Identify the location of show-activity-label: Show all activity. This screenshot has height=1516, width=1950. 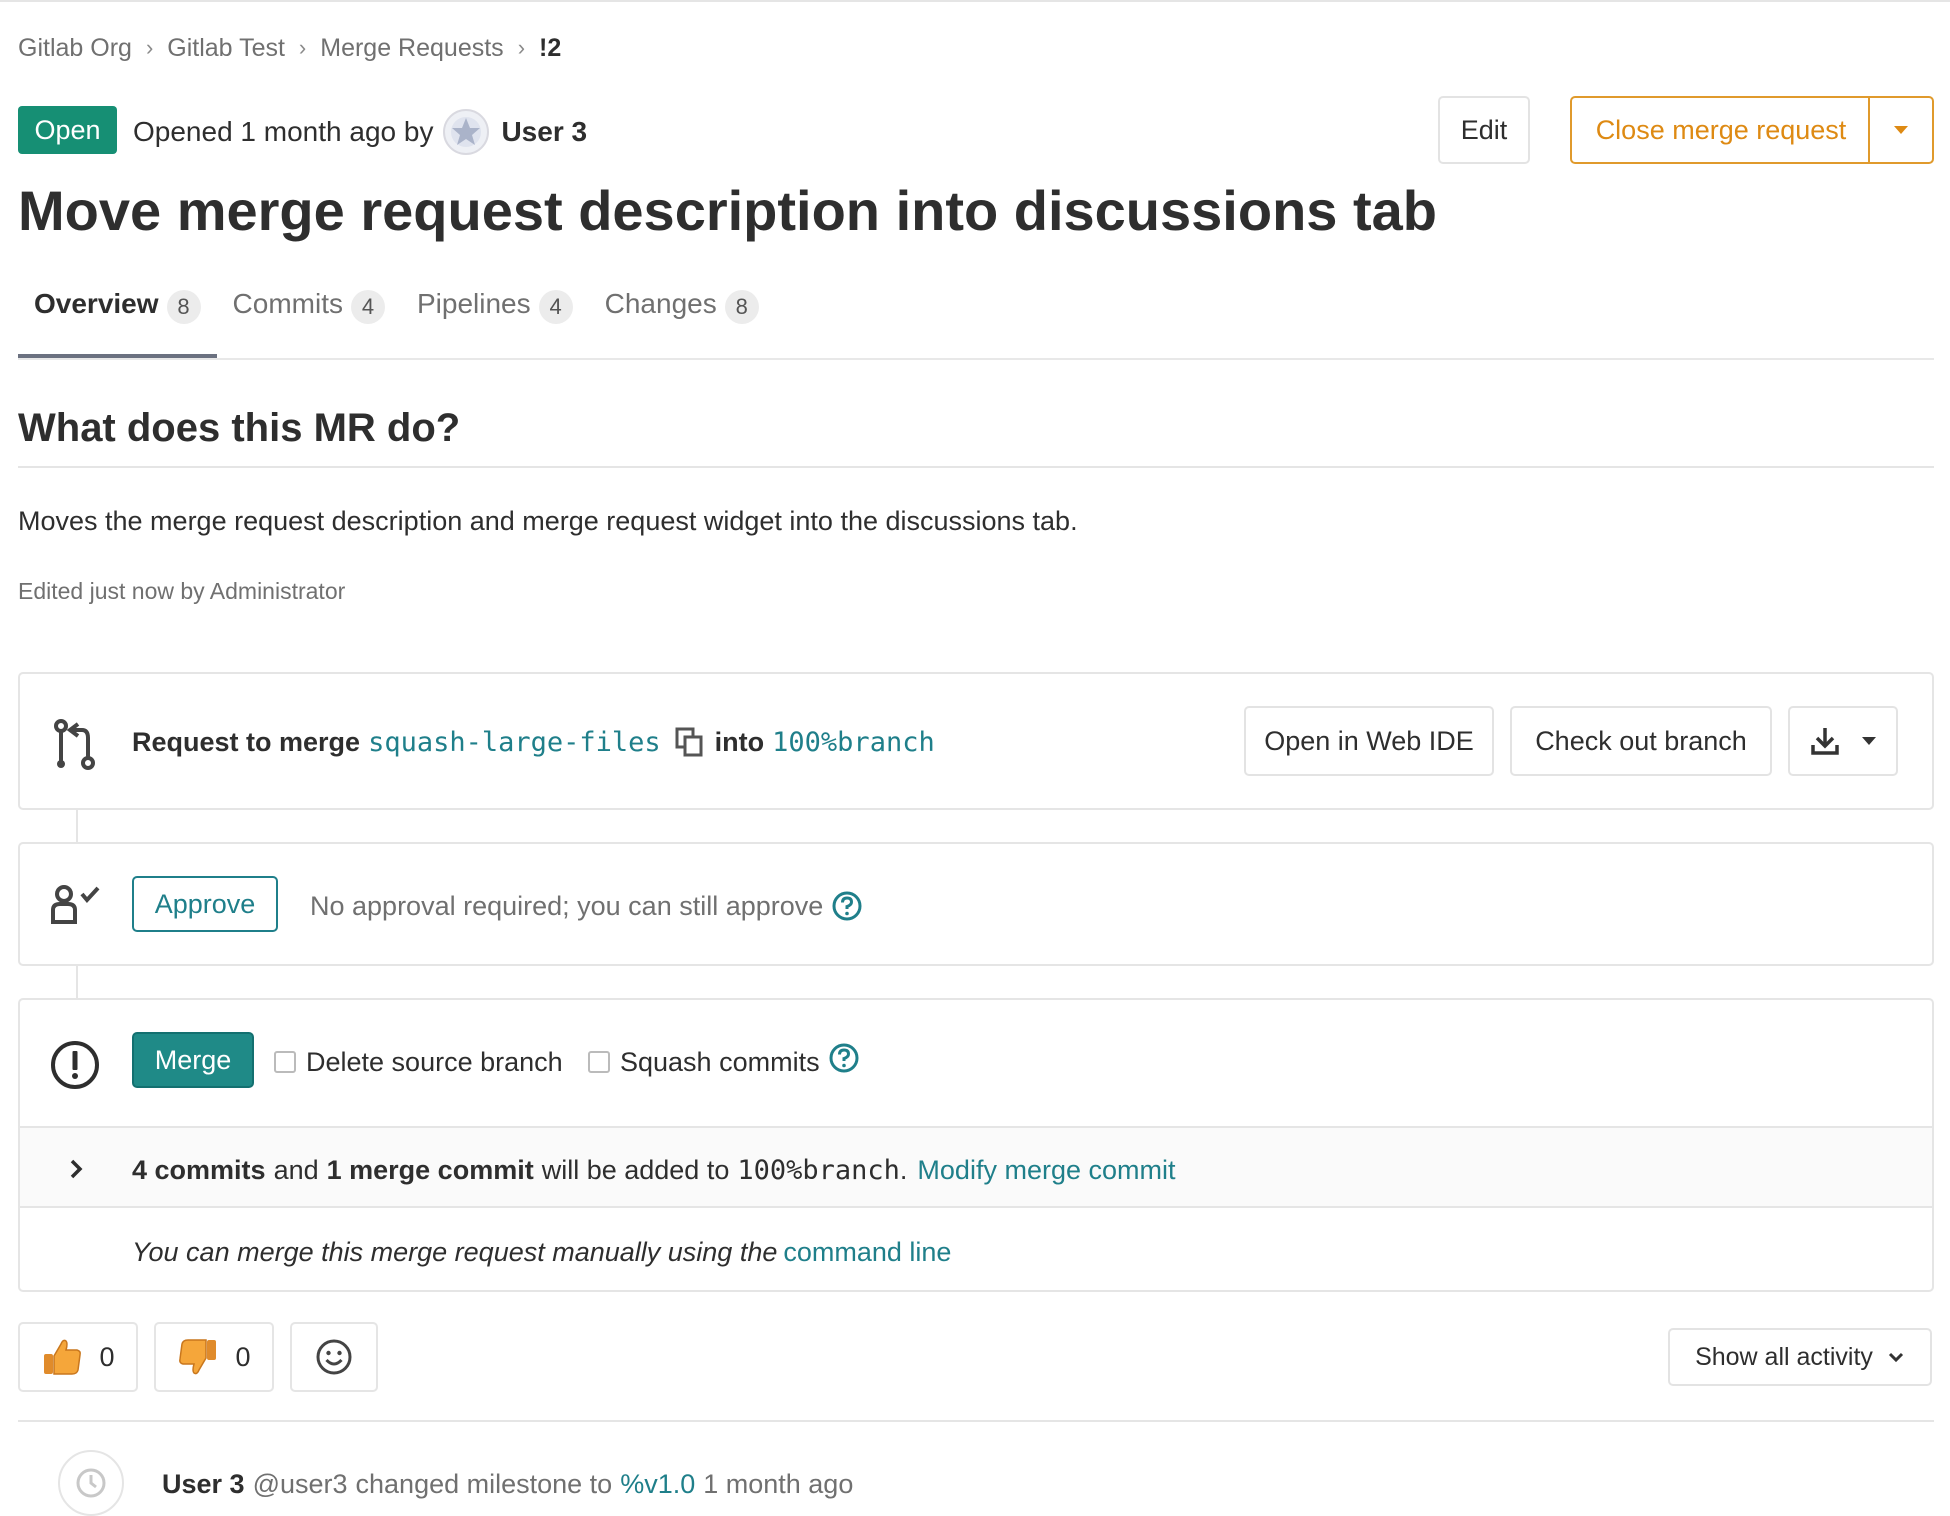
(1784, 1356).